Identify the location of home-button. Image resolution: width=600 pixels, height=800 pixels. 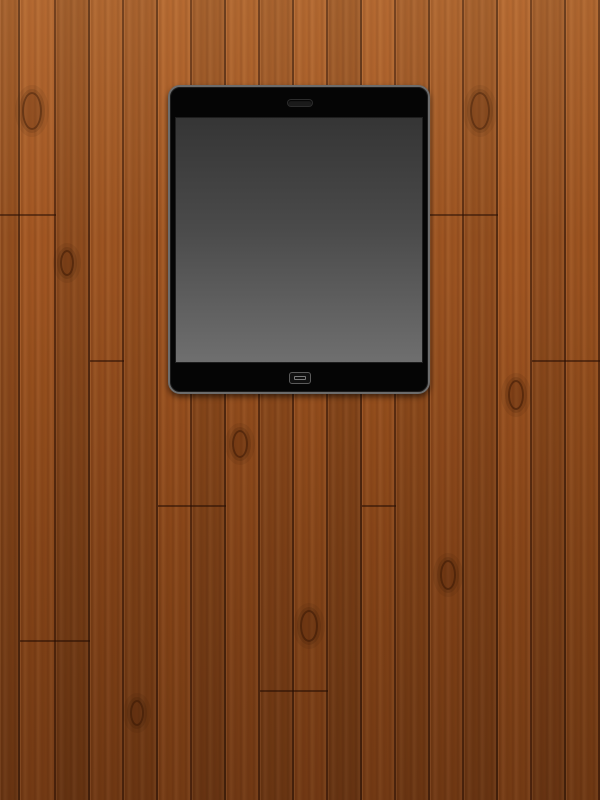
(300, 378).